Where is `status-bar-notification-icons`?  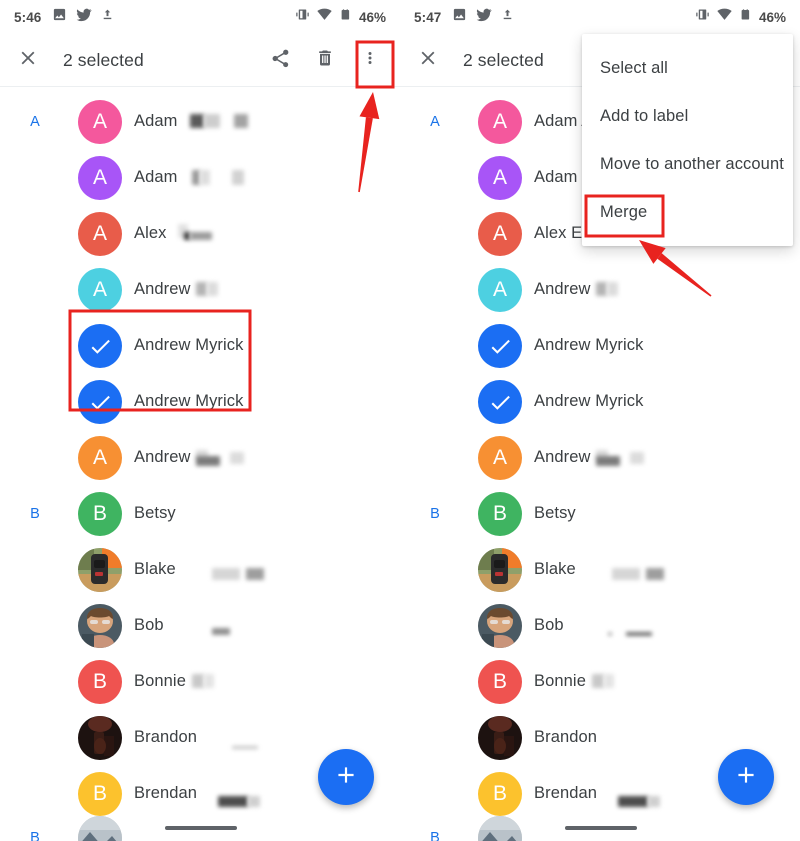
status-bar-notification-icons is located at coordinates (83, 17).